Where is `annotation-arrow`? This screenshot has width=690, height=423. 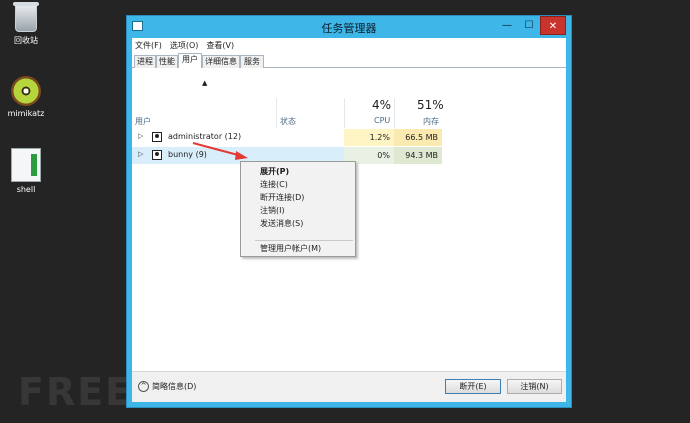 annotation-arrow is located at coordinates (220, 151).